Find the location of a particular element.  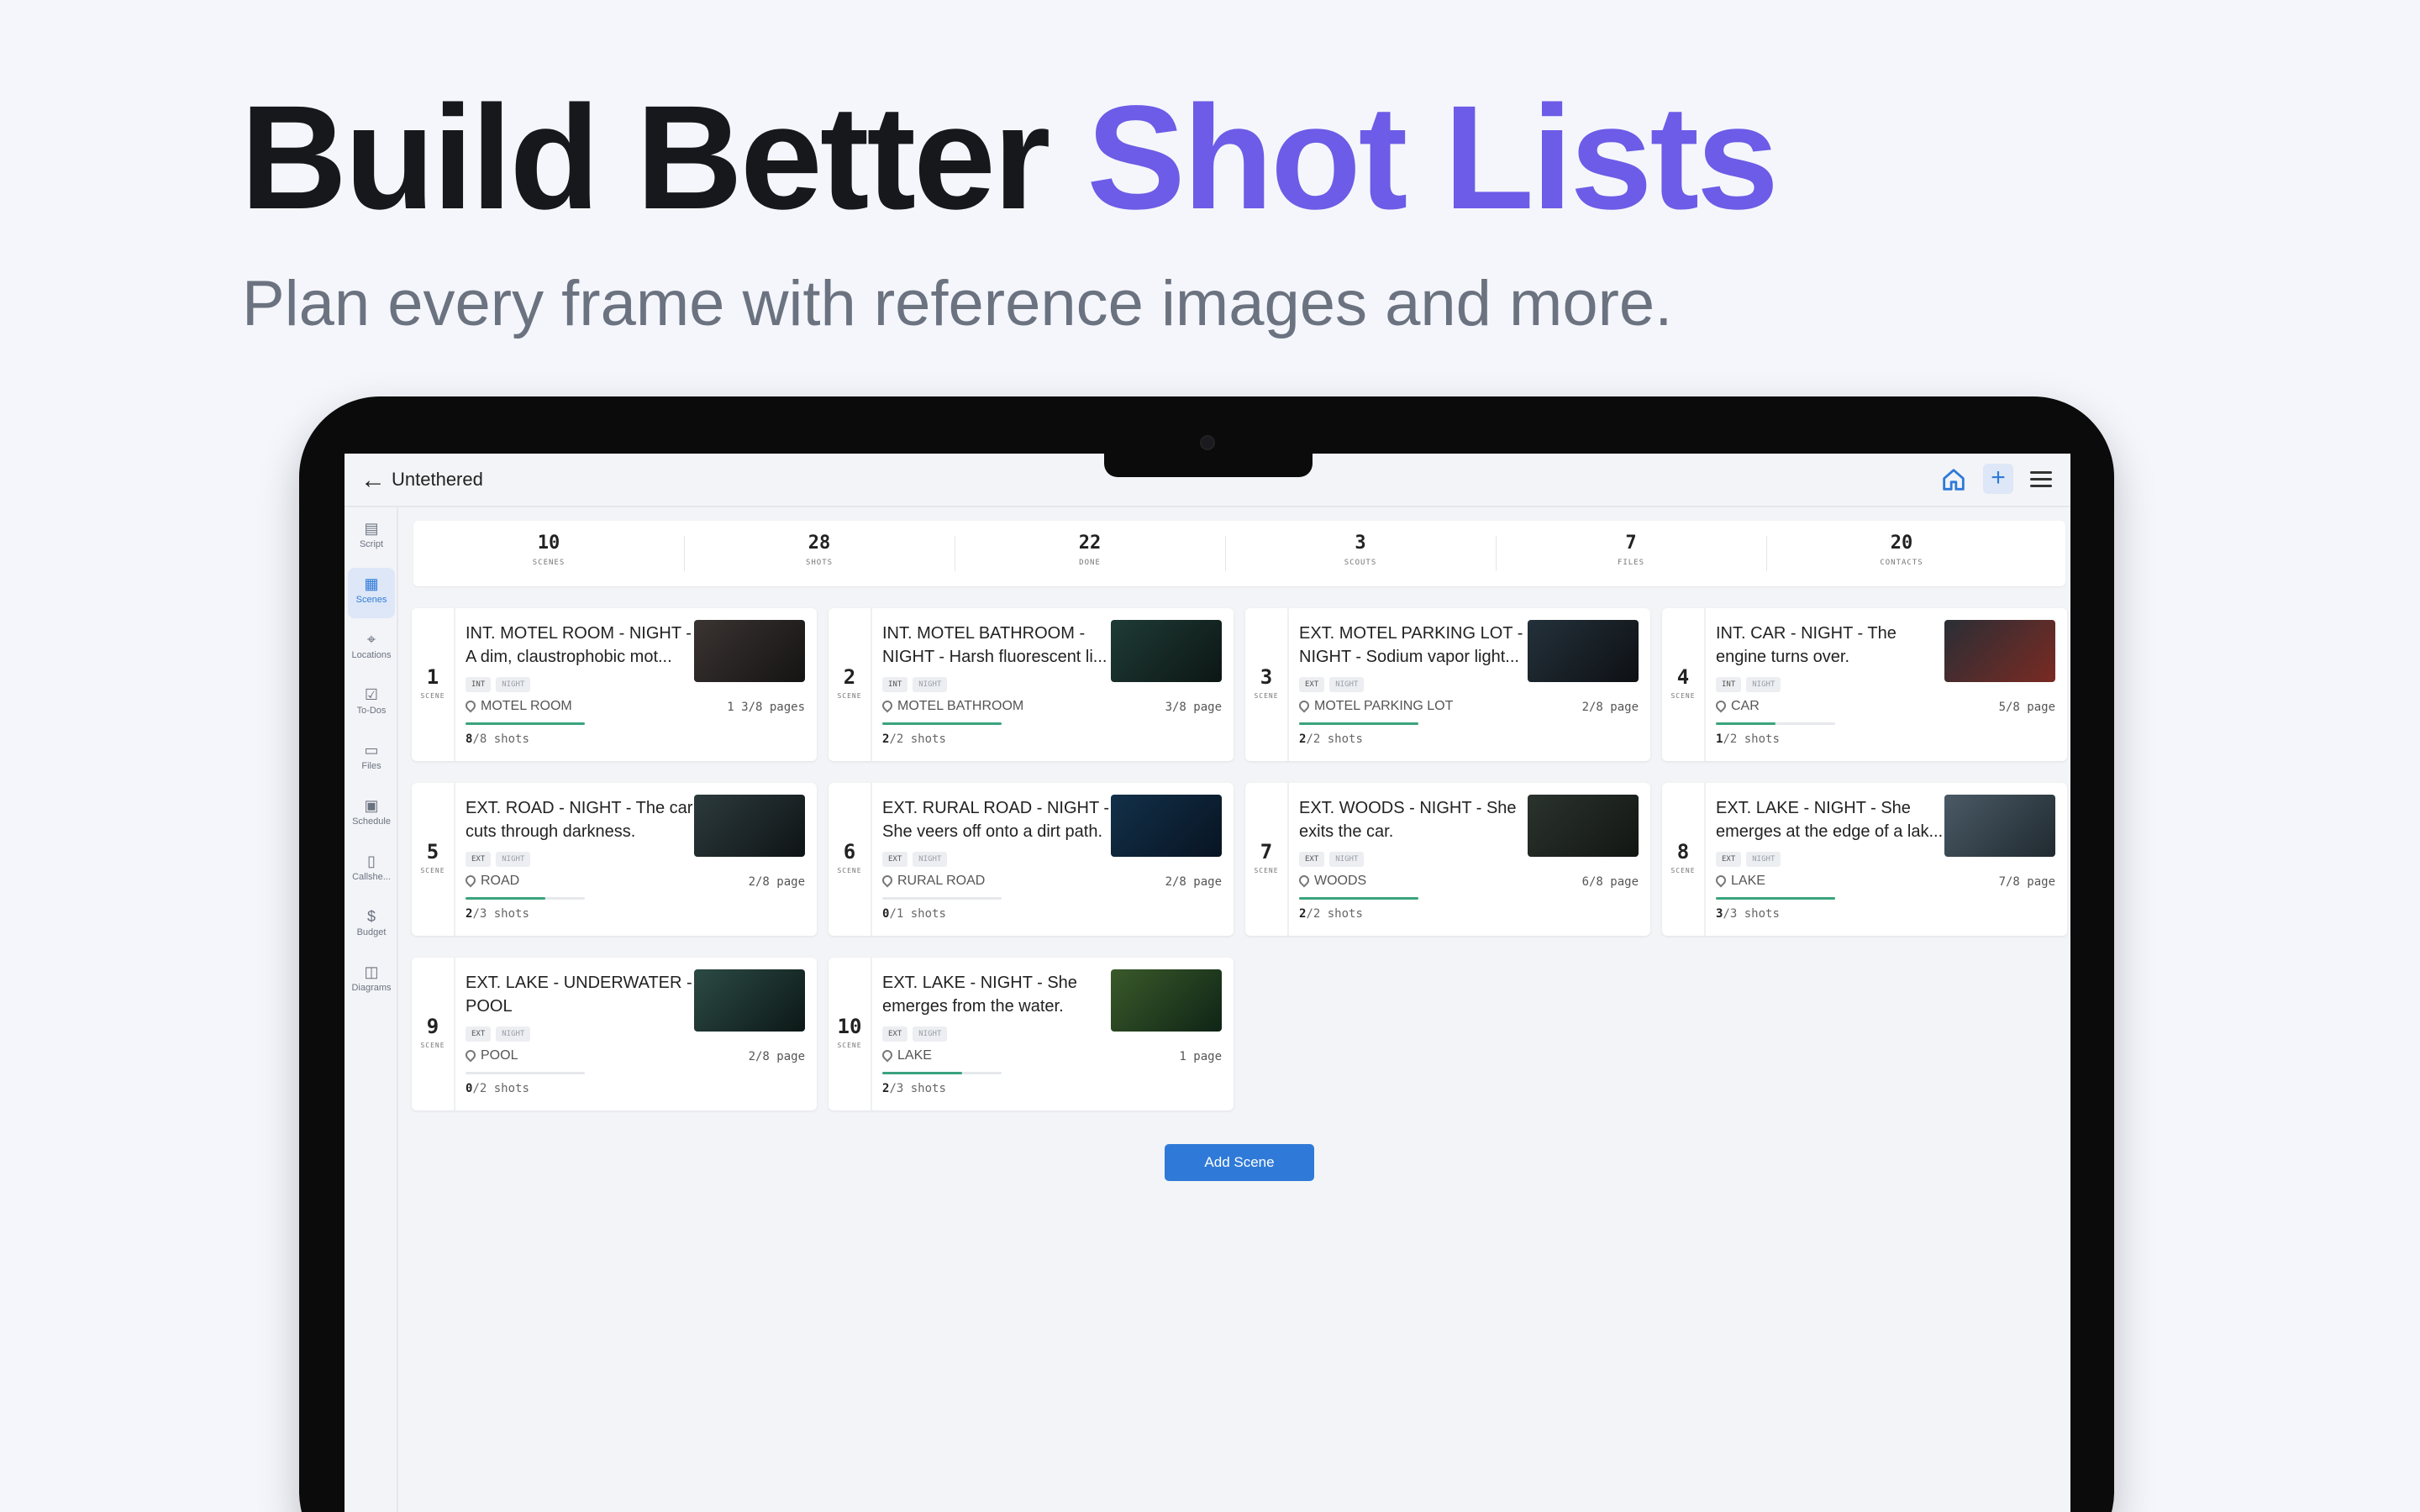

sidebar-item-label: Scenes is located at coordinates (371, 600).